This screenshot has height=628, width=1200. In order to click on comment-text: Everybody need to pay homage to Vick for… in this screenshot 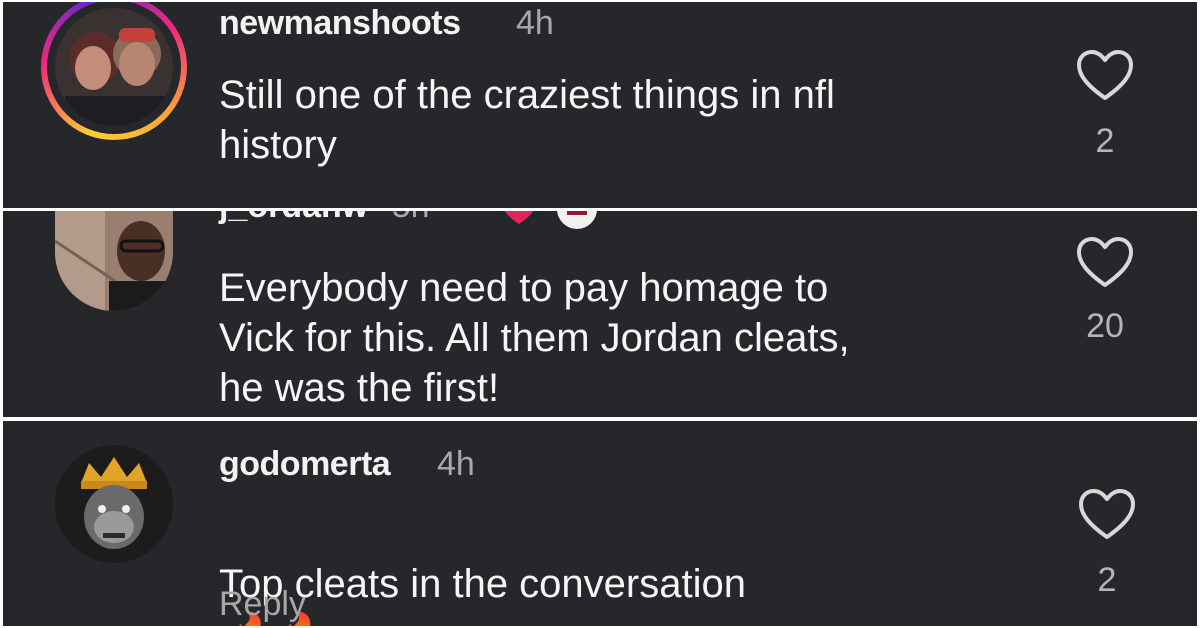, I will do `click(534, 338)`.